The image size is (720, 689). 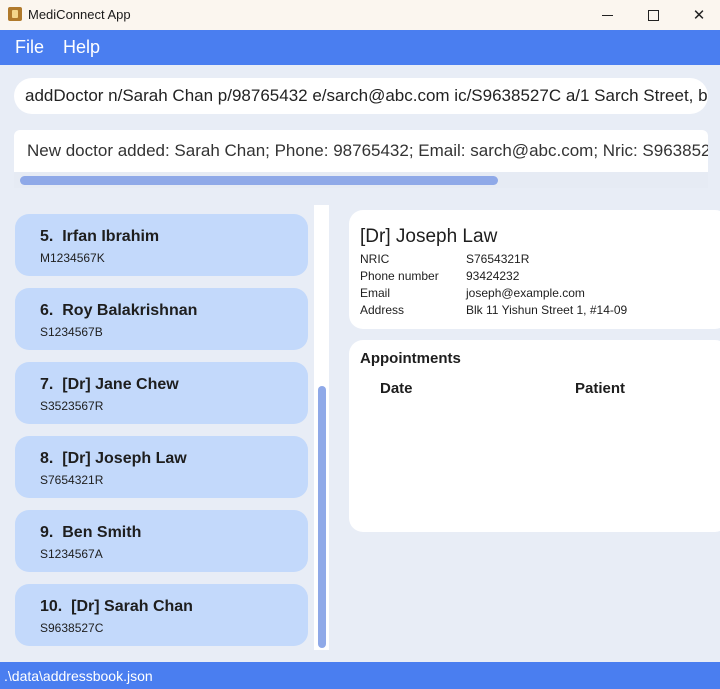 I want to click on appointments-title: Appointments, so click(x=410, y=358).